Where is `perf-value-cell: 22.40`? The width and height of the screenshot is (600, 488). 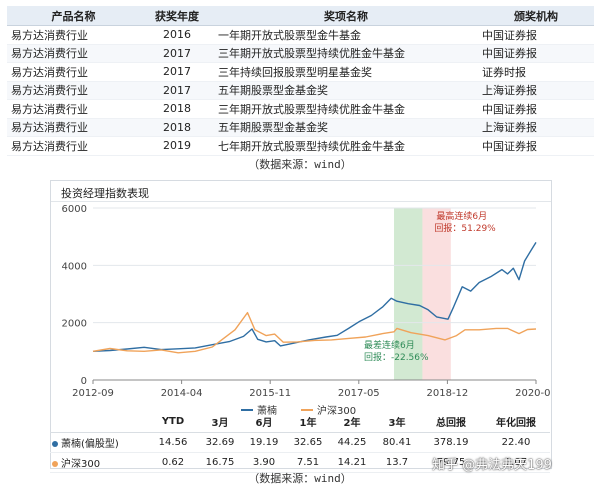
perf-value-cell: 22.40 is located at coordinates (516, 442).